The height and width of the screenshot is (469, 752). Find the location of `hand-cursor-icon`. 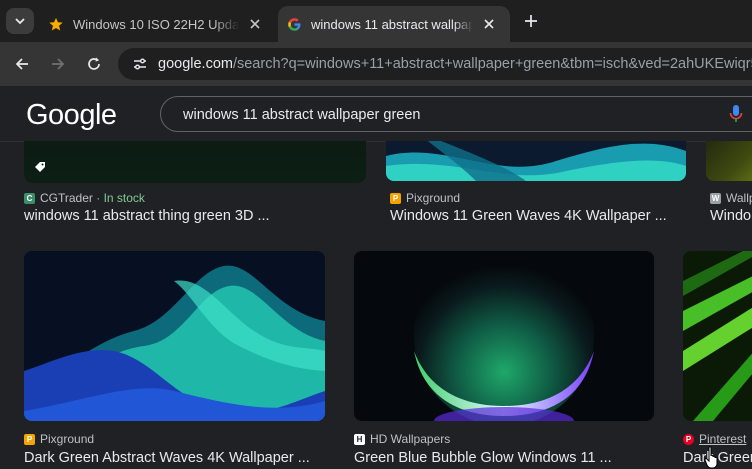

hand-cursor-icon is located at coordinates (711, 457).